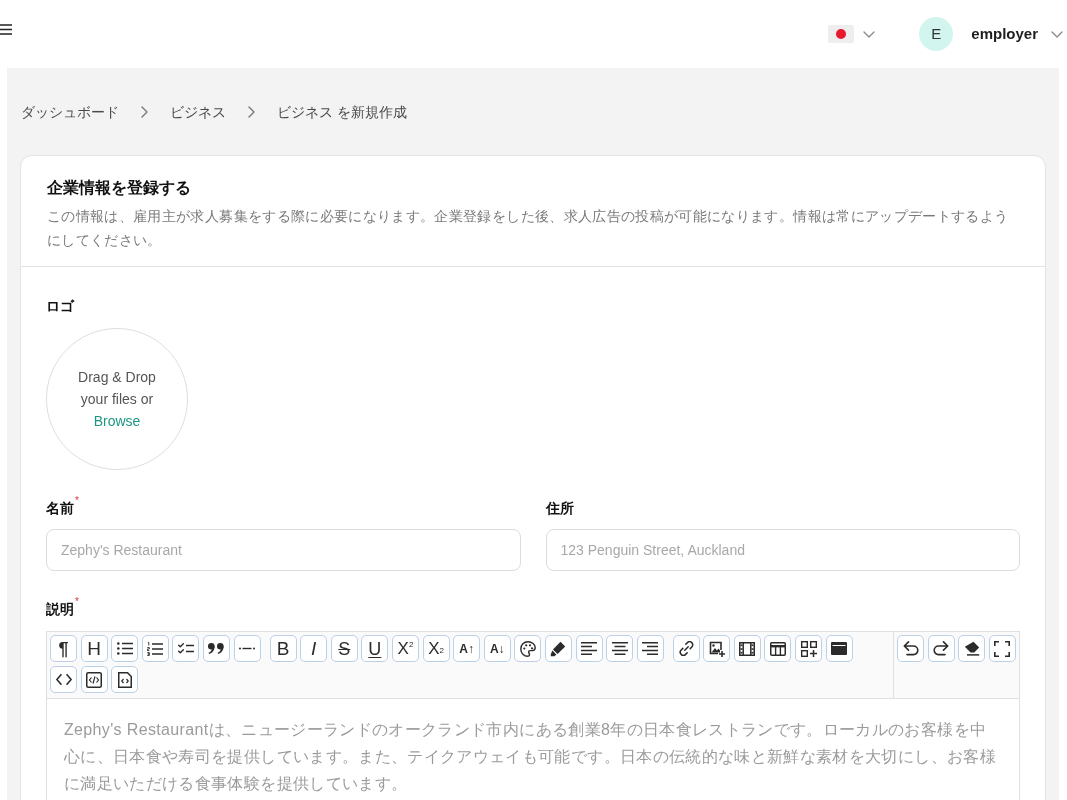 The width and height of the screenshot is (1067, 800). What do you see at coordinates (342, 112) in the screenshot?
I see `breadcrumb-current: ビジネス を新規作成` at bounding box center [342, 112].